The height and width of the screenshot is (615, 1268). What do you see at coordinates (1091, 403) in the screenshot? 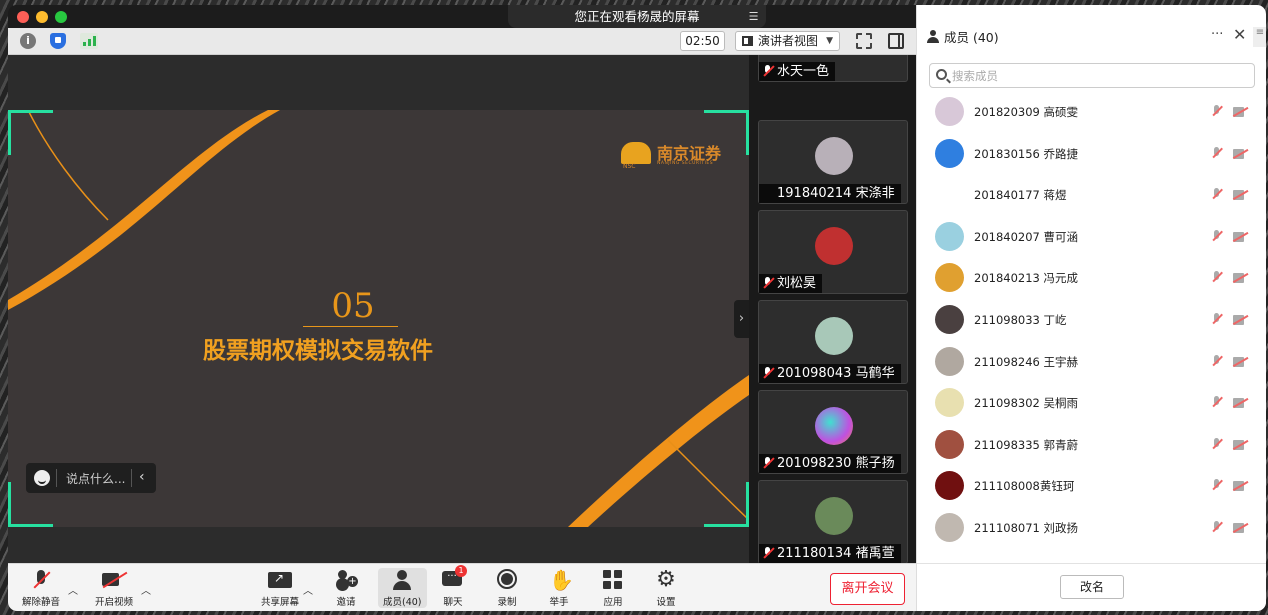
I see `member-row: 211098302 吴桐雨` at bounding box center [1091, 403].